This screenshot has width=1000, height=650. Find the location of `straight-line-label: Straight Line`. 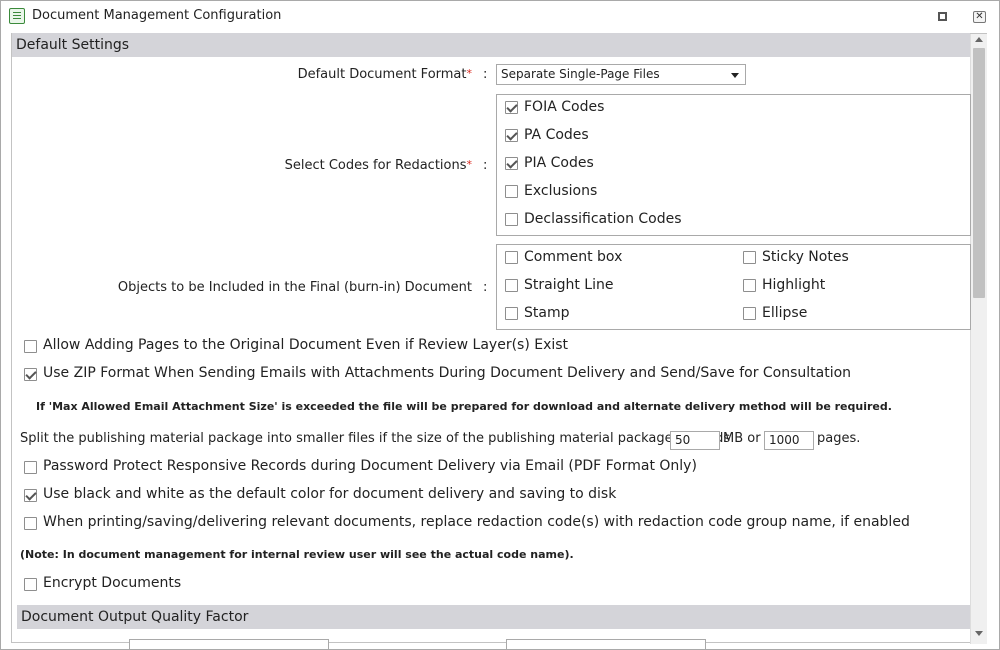

straight-line-label: Straight Line is located at coordinates (569, 285).